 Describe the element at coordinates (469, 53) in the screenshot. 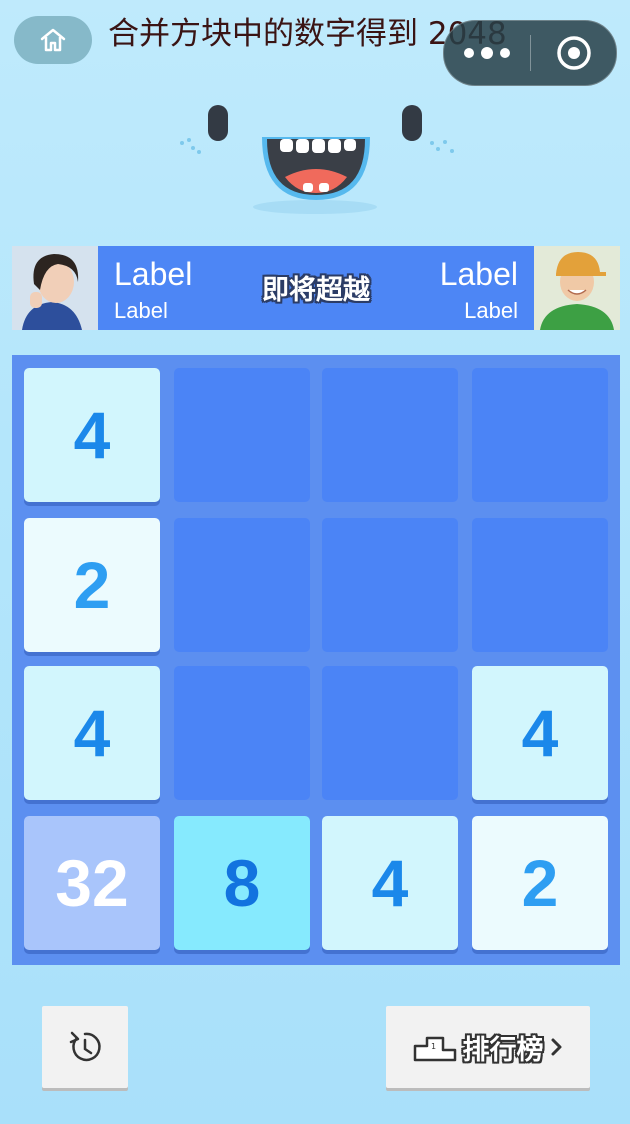

I see `more-dots-icon` at that location.